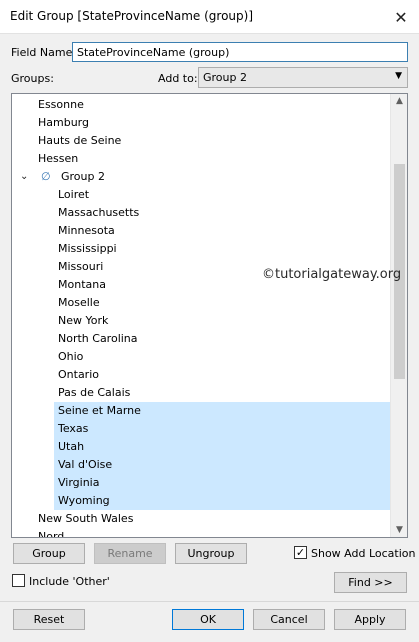 The image size is (419, 642). I want to click on include-other-checkbox, so click(18, 580).